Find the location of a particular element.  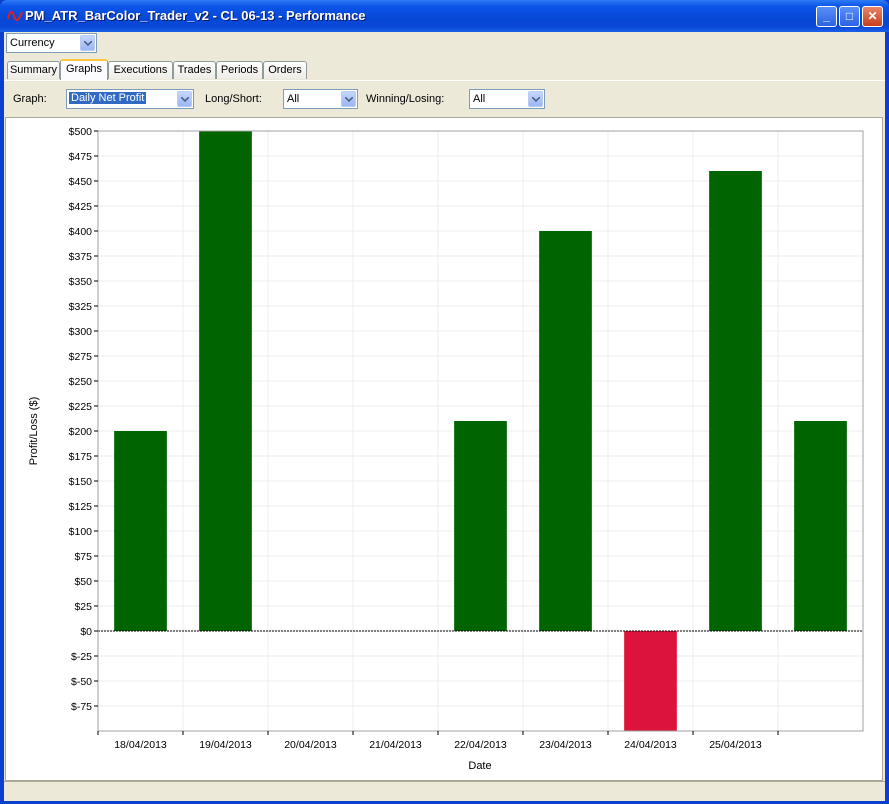

x-tick-label: 20/04/2013 is located at coordinates (310, 745).